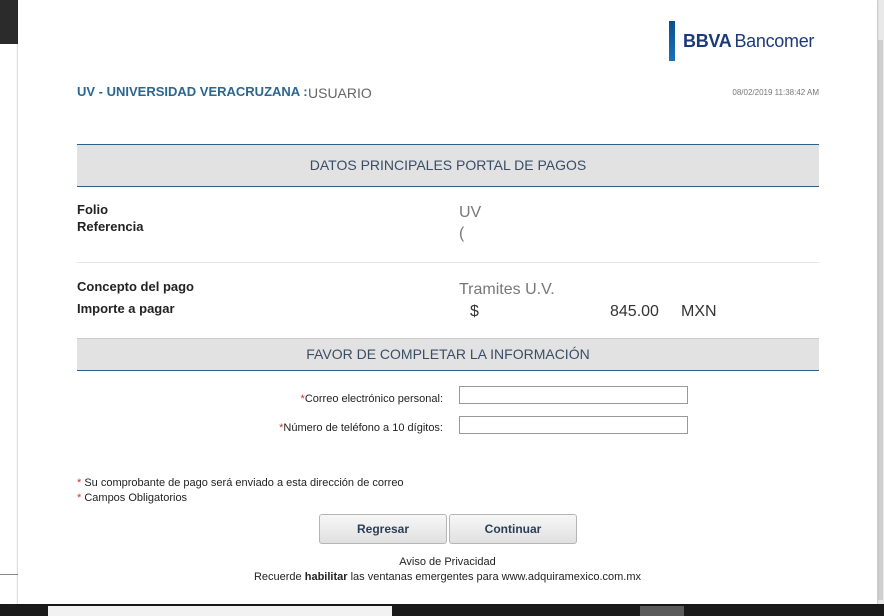 The width and height of the screenshot is (884, 616). What do you see at coordinates (326, 577) in the screenshot?
I see `reminder-text-bold: habilitar` at bounding box center [326, 577].